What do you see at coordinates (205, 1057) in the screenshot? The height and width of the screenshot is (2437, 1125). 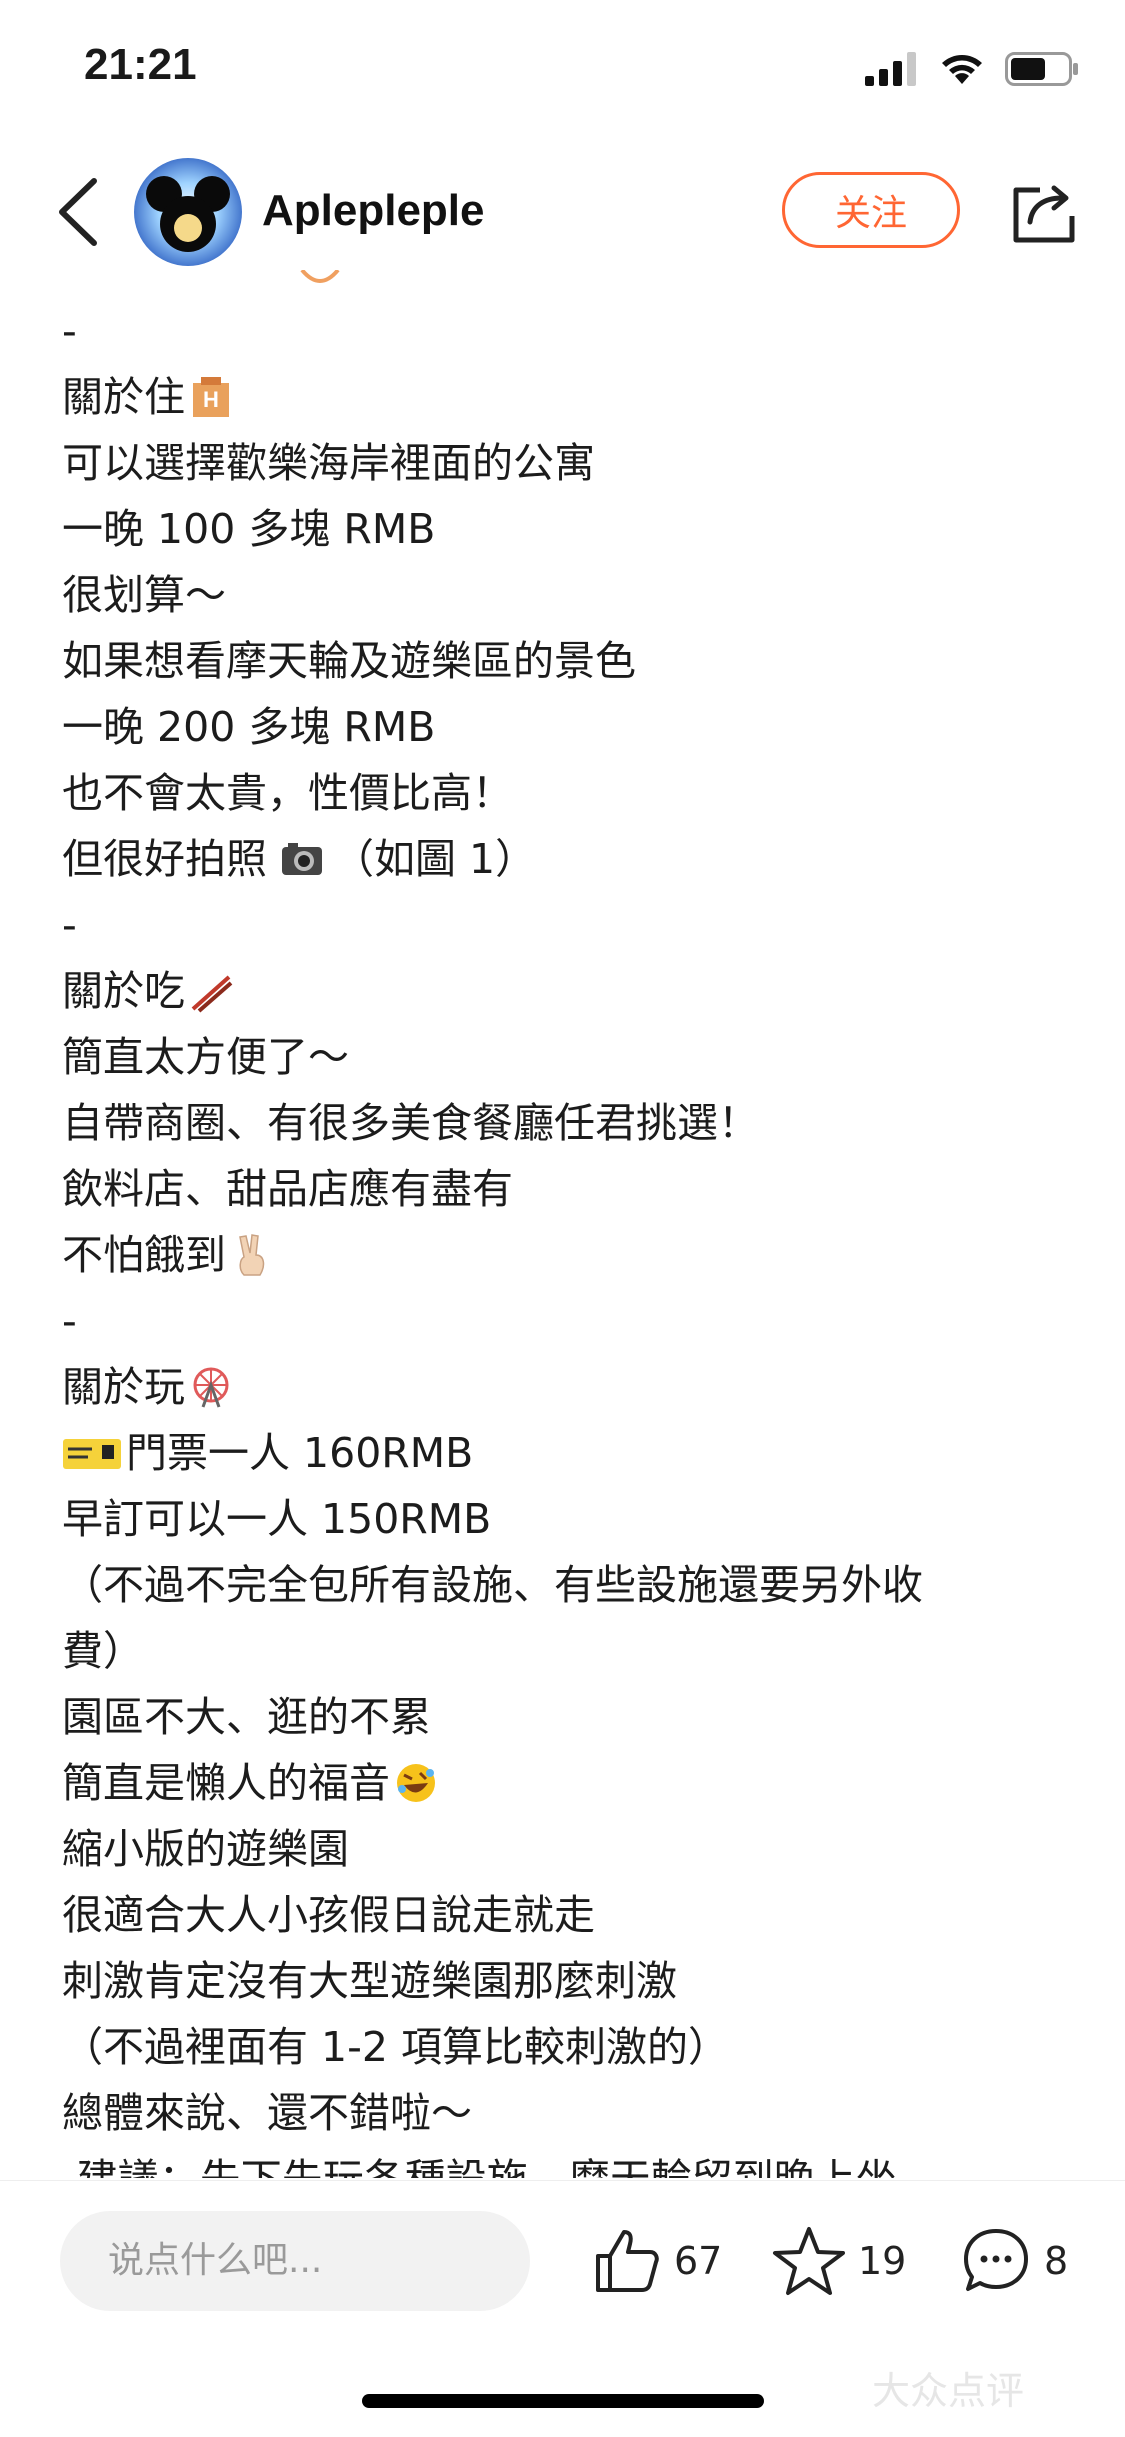 I see `content-line: 簡直太方便了～` at bounding box center [205, 1057].